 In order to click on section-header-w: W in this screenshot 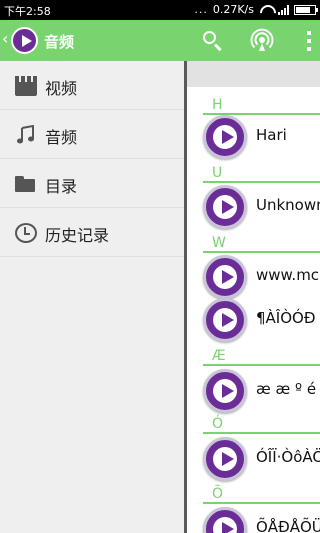, I will do `click(253, 243)`.